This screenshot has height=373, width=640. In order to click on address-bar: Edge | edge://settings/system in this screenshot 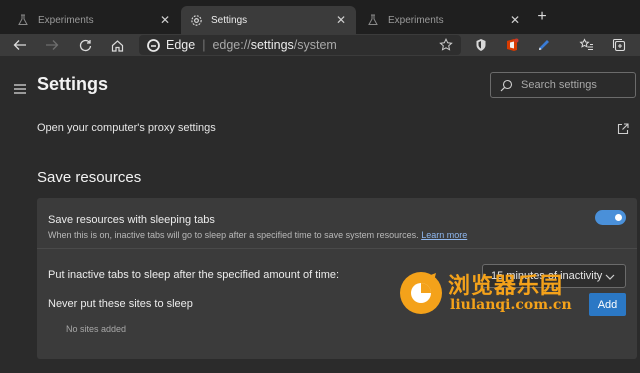, I will do `click(300, 45)`.